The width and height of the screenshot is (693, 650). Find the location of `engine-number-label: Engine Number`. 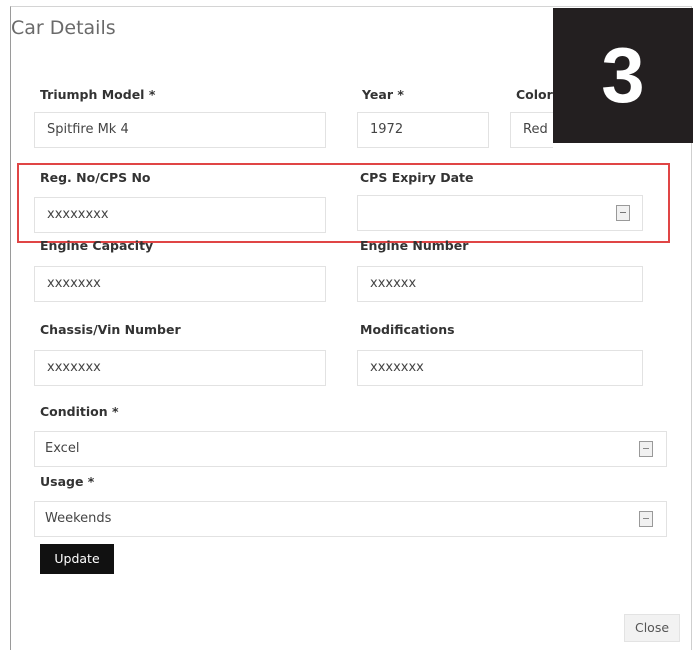

engine-number-label: Engine Number is located at coordinates (414, 245).